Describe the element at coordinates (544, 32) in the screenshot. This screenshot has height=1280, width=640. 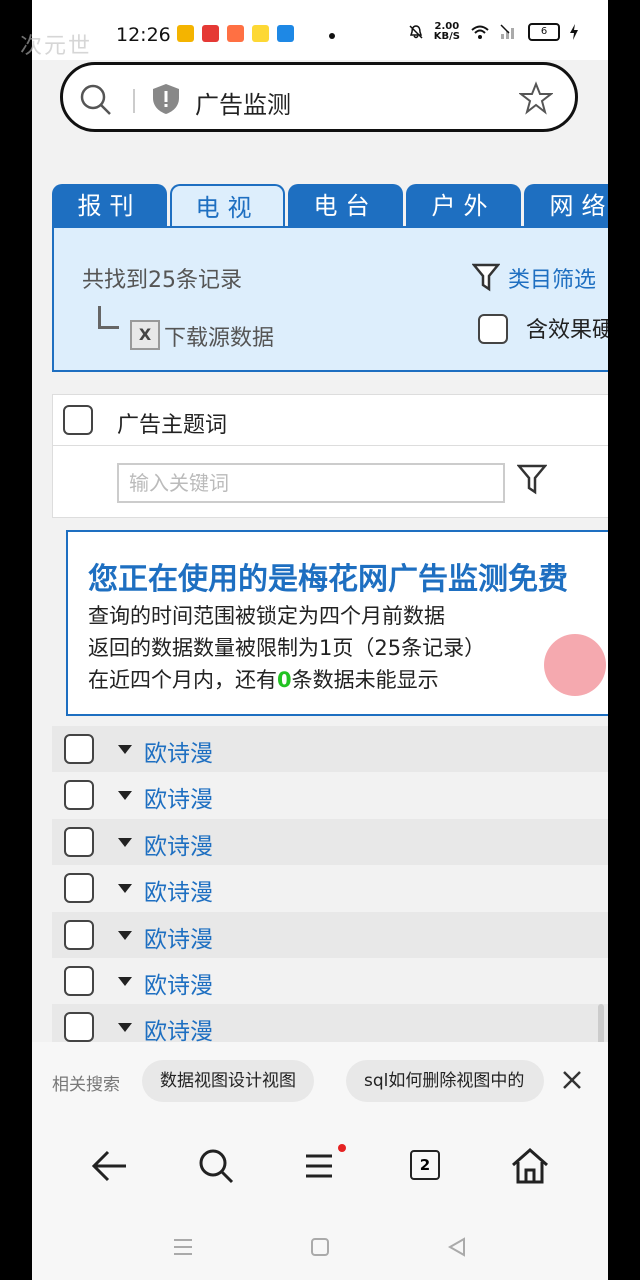
I see `battery-icon: 6` at that location.